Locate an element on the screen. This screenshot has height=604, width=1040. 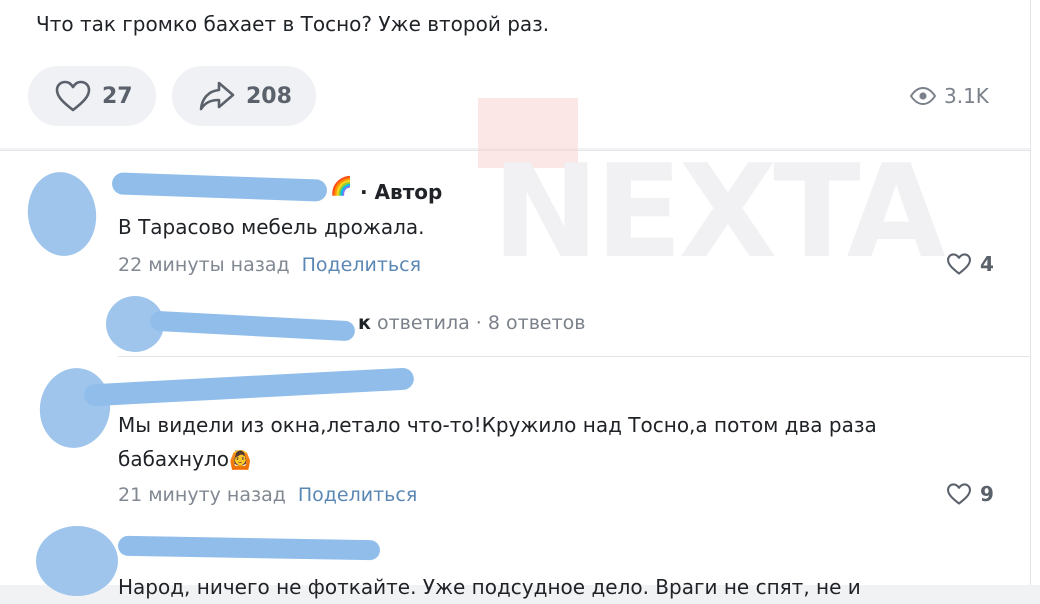
comment-like-count: 9 is located at coordinates (987, 494).